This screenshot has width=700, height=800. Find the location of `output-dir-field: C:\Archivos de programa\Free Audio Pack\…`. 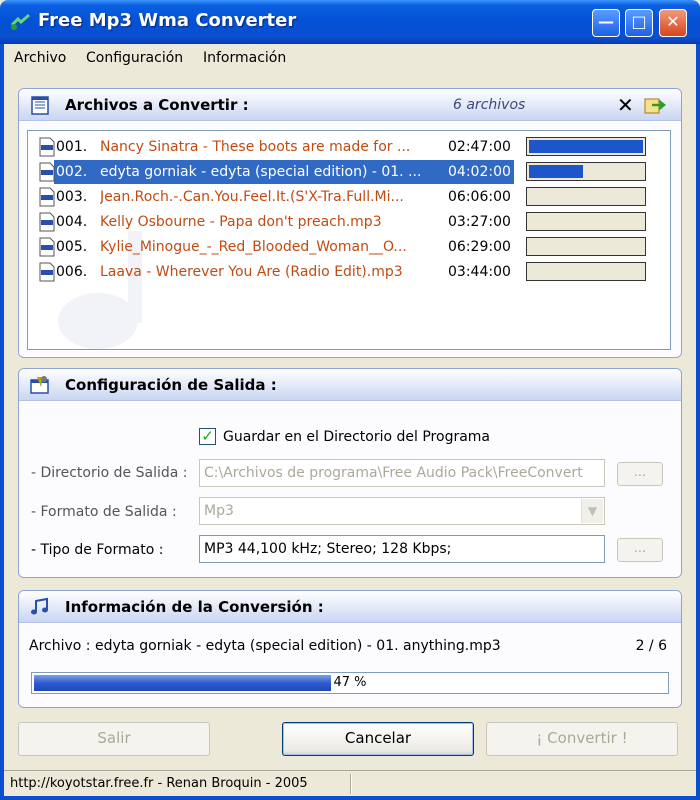

output-dir-field: C:\Archivos de programa\Free Audio Pack\… is located at coordinates (402, 473).